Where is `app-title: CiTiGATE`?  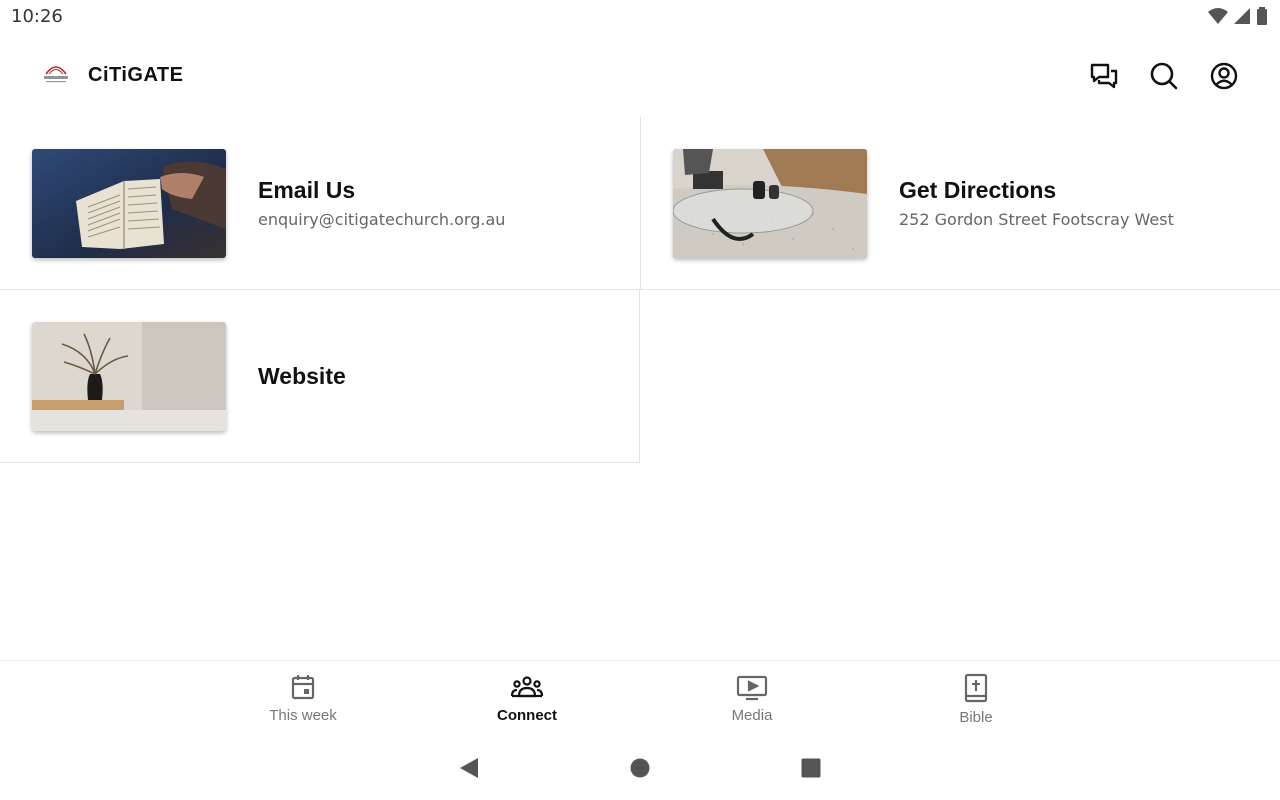
app-title: CiTiGATE is located at coordinates (136, 75).